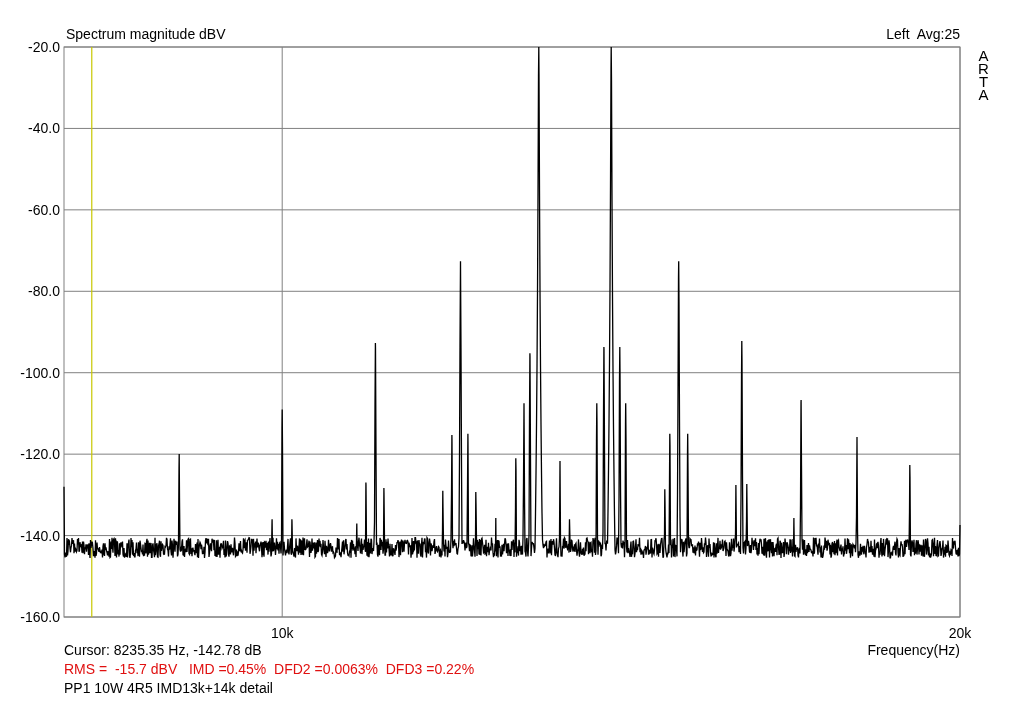 The width and height of the screenshot is (1024, 701). What do you see at coordinates (923, 35) in the screenshot?
I see `channel-info: Left Avg:25` at bounding box center [923, 35].